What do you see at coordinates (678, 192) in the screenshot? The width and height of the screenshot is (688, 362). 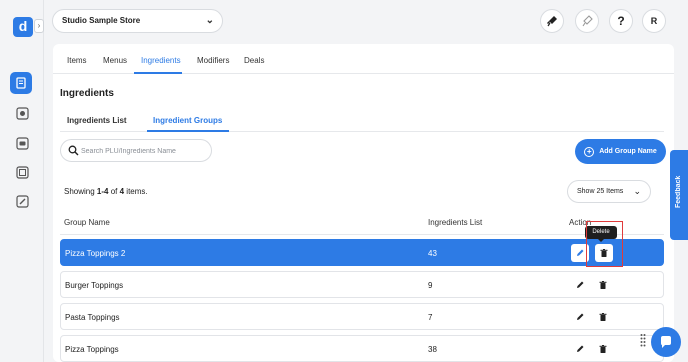 I see `feedback-label: Feedback` at bounding box center [678, 192].